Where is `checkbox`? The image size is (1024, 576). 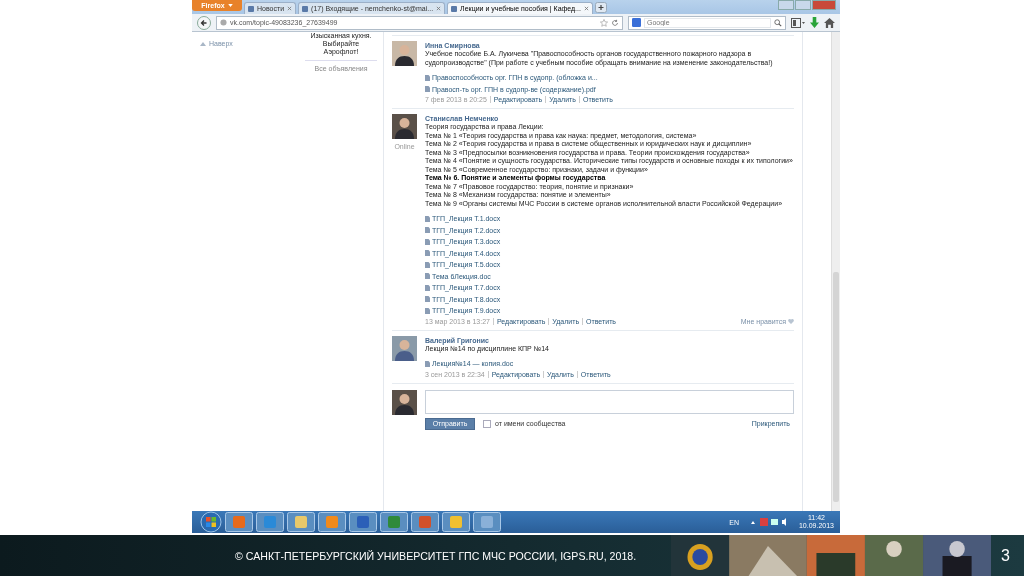 checkbox is located at coordinates (487, 423).